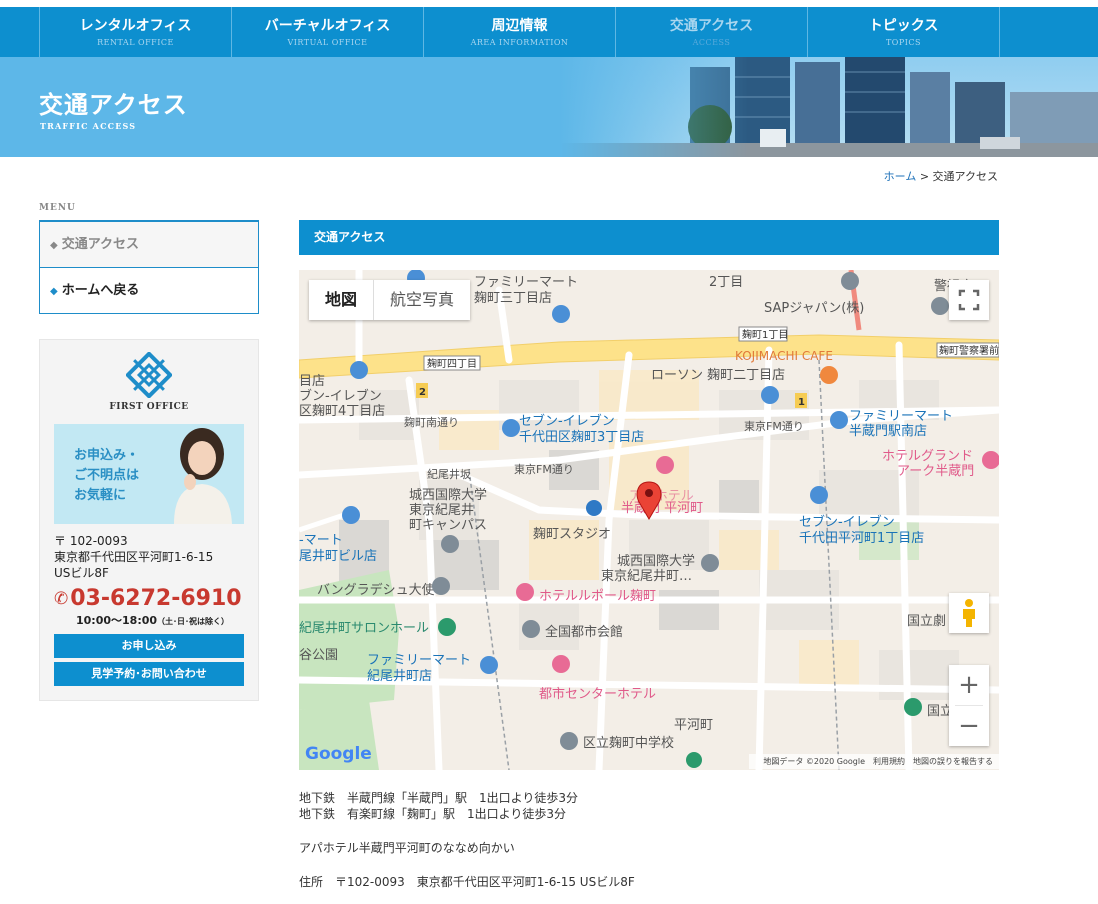  What do you see at coordinates (149, 674) in the screenshot?
I see `contact-button: 見学予約･お問い合わせ` at bounding box center [149, 674].